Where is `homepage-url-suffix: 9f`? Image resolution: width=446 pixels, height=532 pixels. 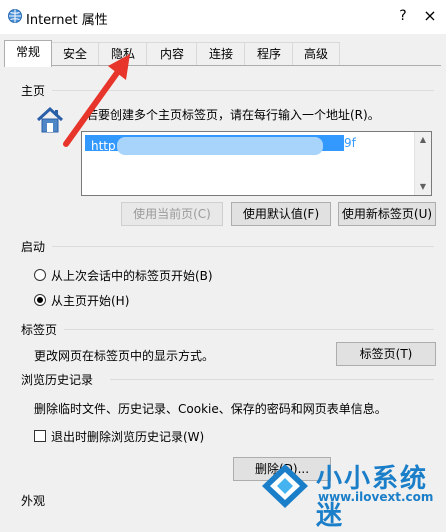
homepage-url-suffix: 9f is located at coordinates (350, 143).